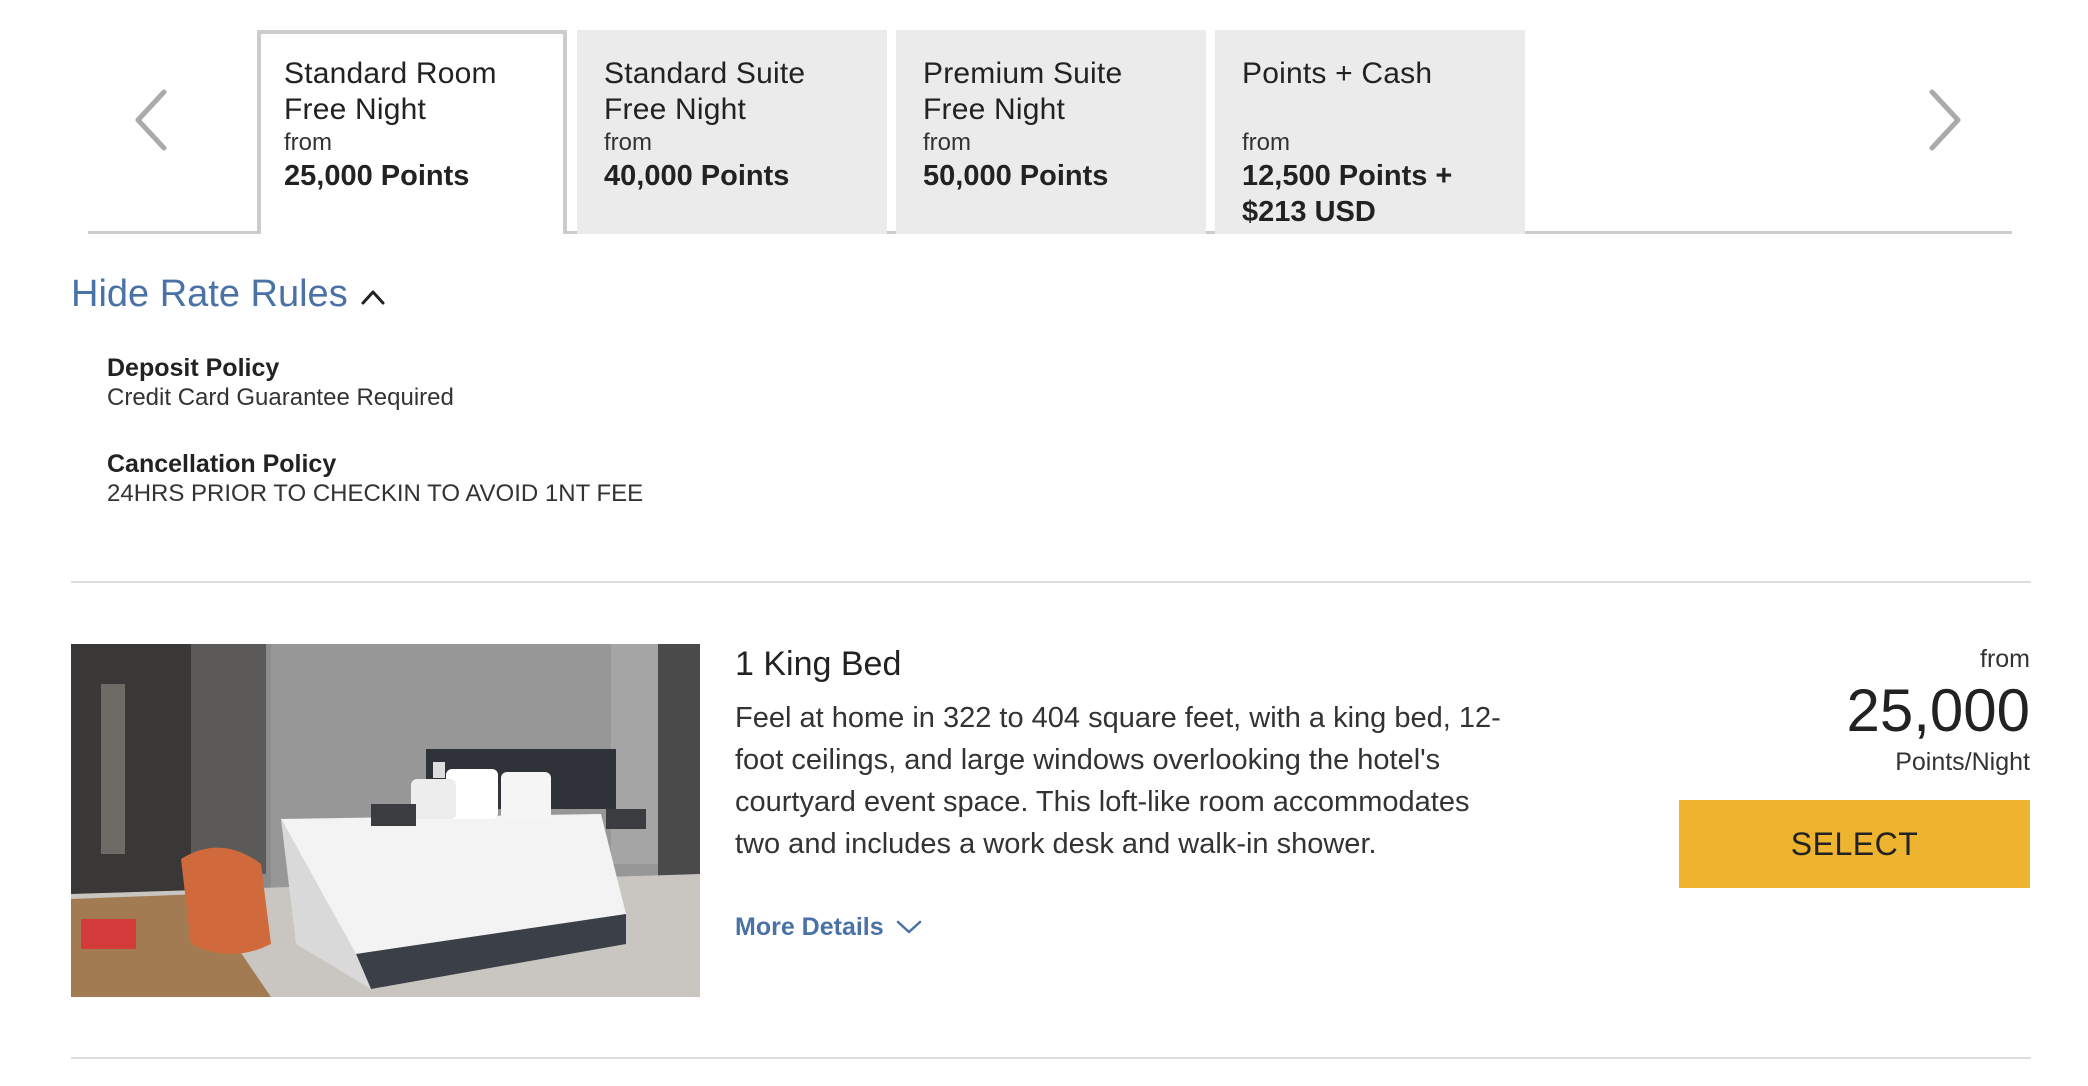  Describe the element at coordinates (1962, 762) in the screenshot. I see `price-unit: Points/Night` at that location.